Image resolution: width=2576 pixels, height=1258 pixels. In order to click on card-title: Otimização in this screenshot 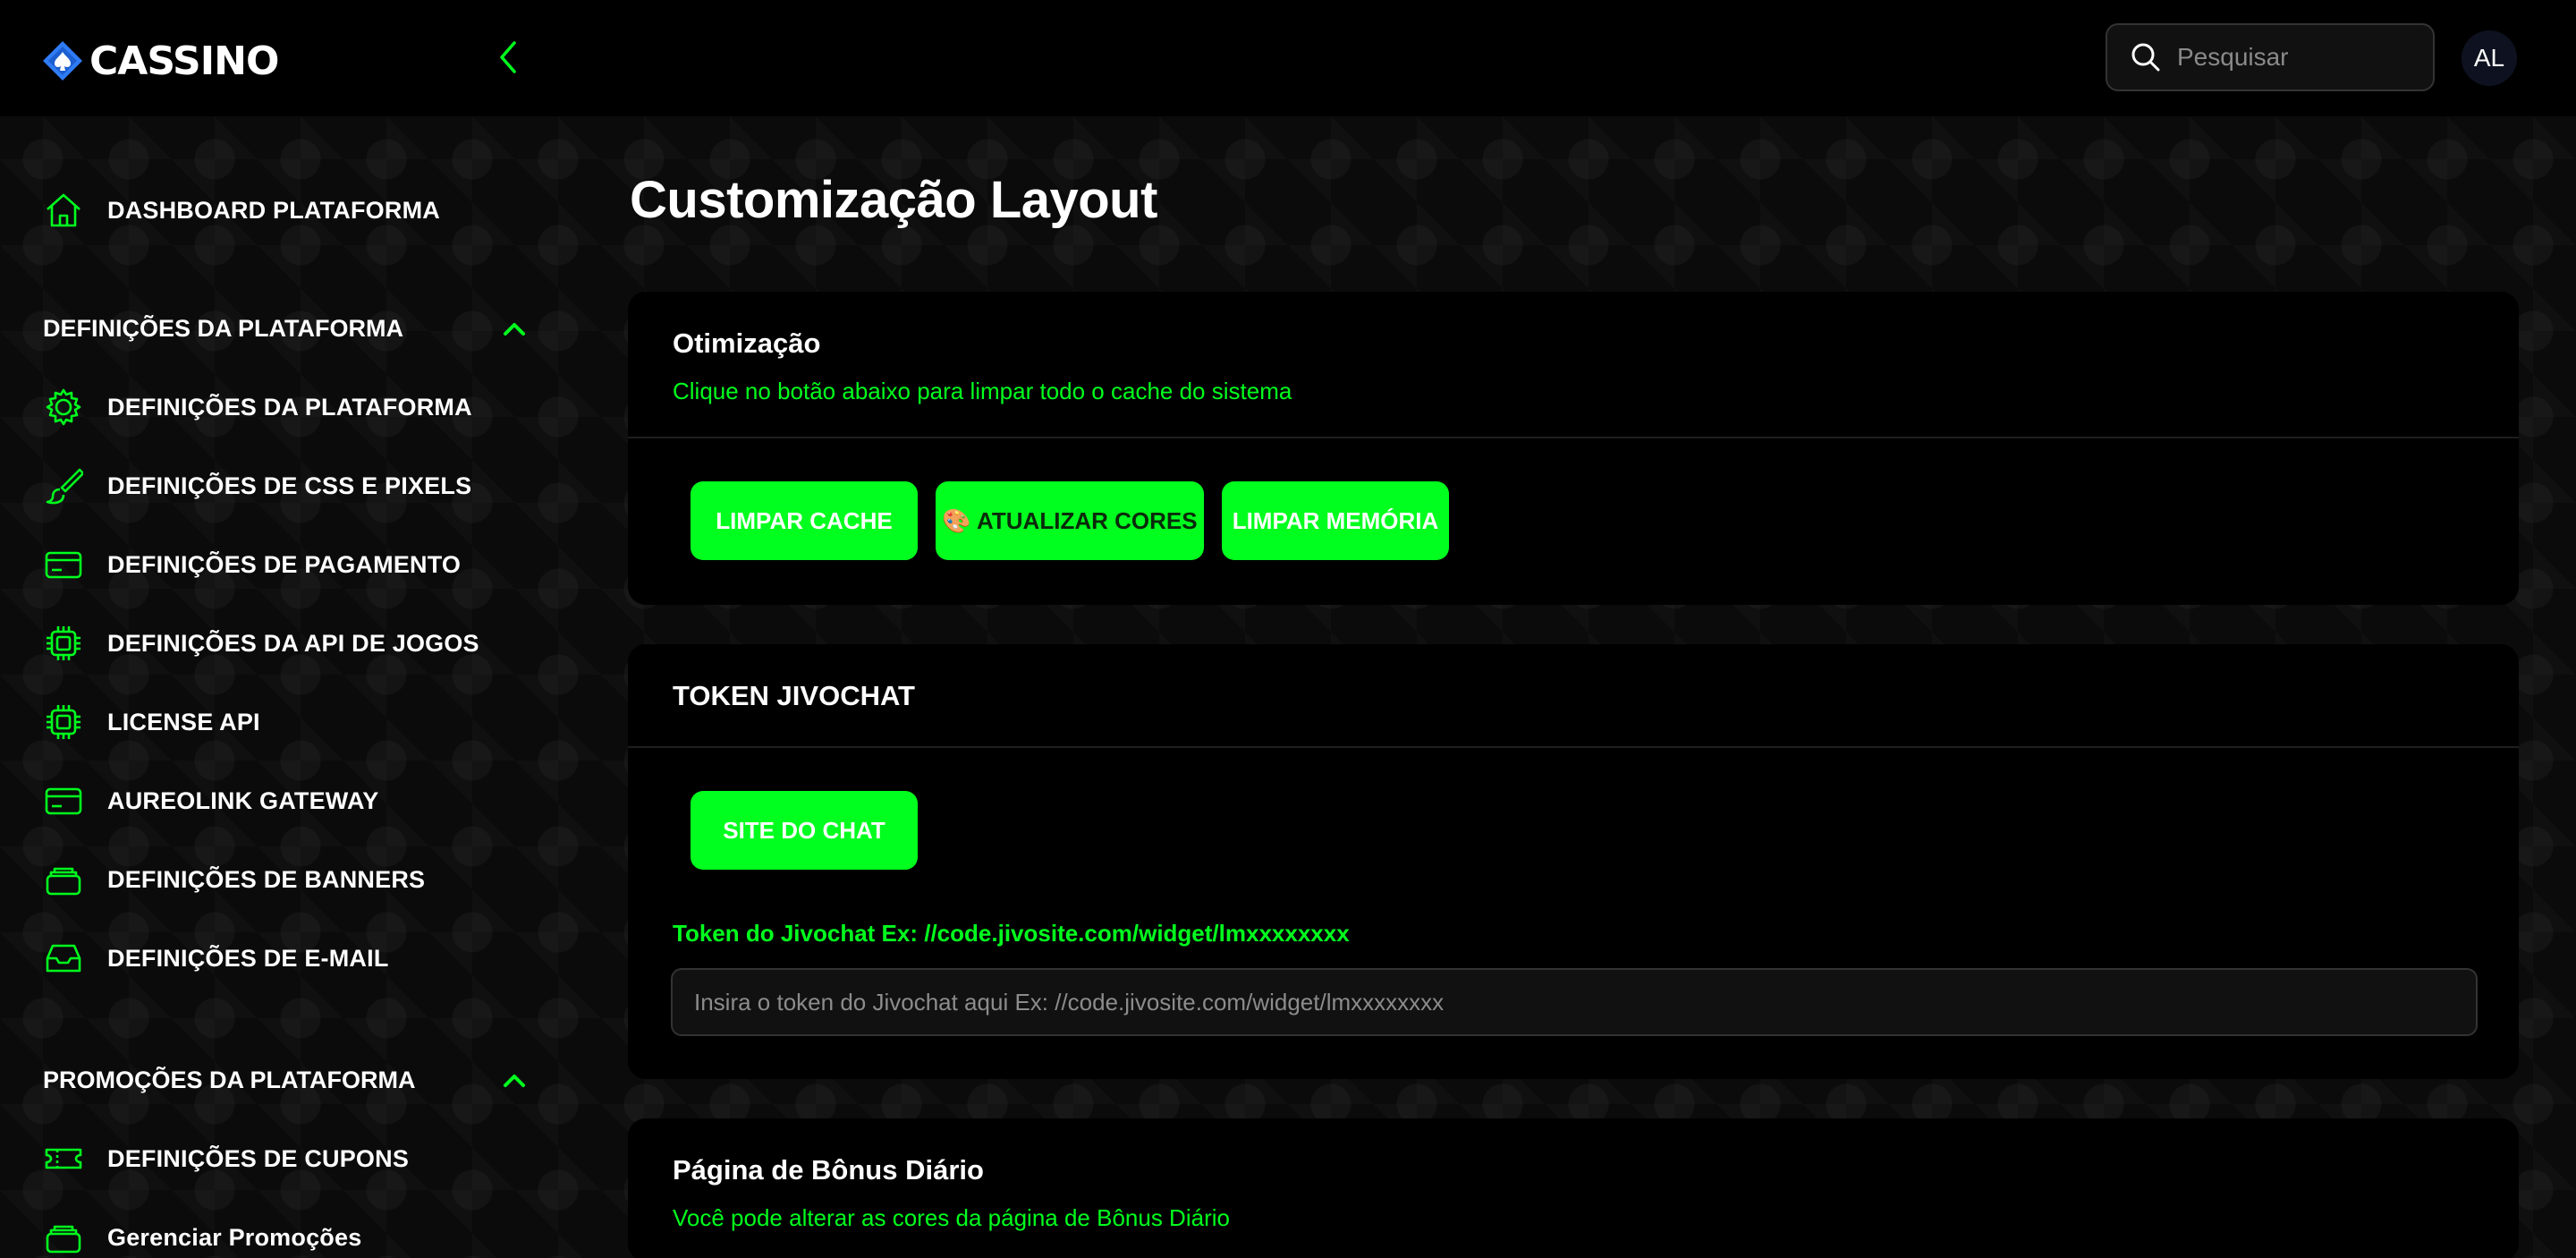, I will do `click(747, 343)`.